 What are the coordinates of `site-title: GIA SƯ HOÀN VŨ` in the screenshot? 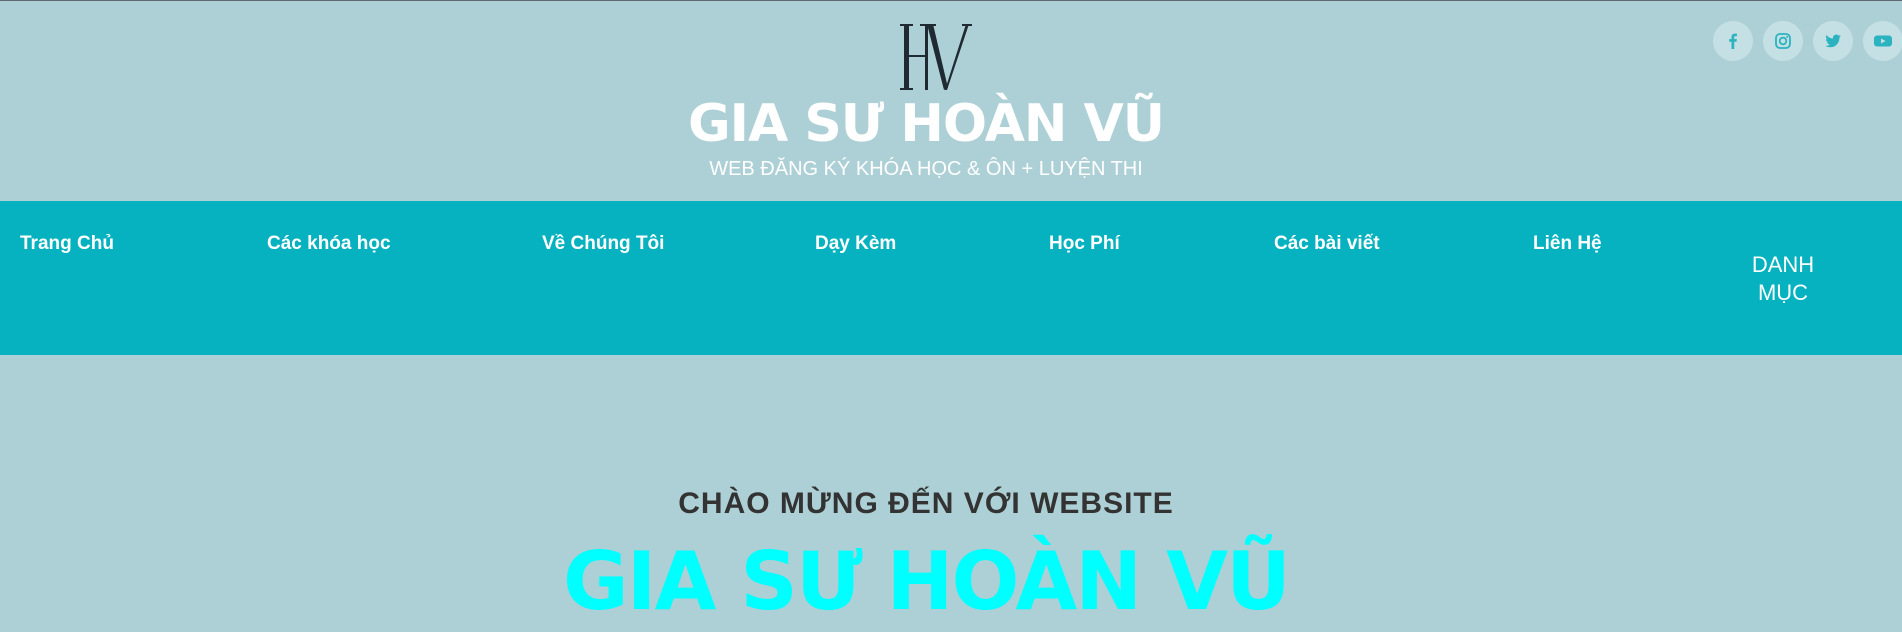 It's located at (926, 124).